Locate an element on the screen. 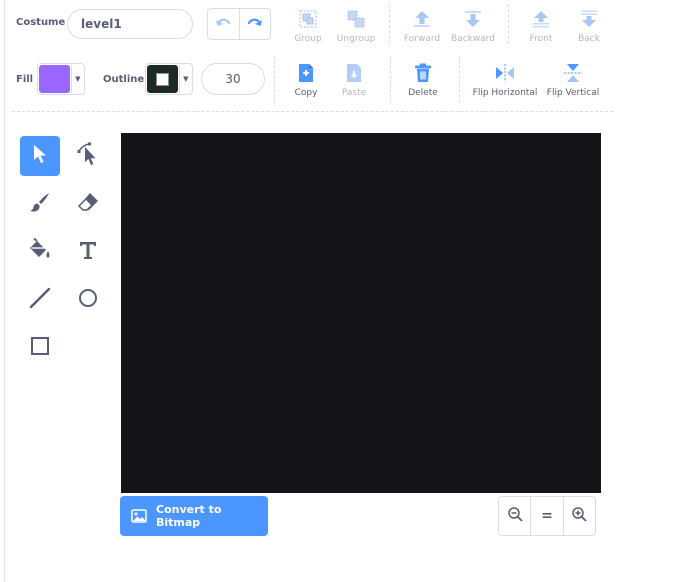  reshape-icon is located at coordinates (88, 156).